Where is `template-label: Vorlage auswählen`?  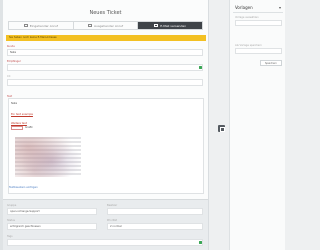
template-label: Vorlage auswählen is located at coordinates (247, 17).